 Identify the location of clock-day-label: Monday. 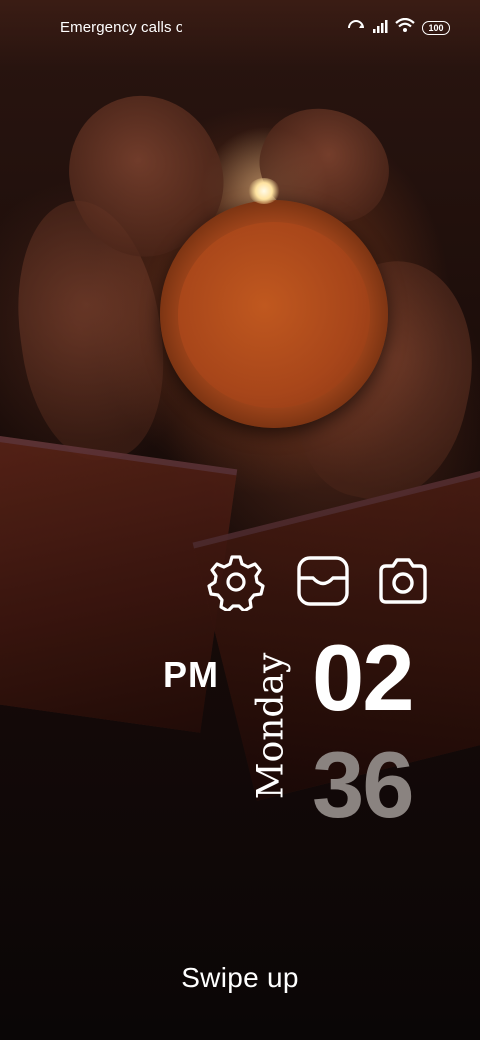
(271, 726).